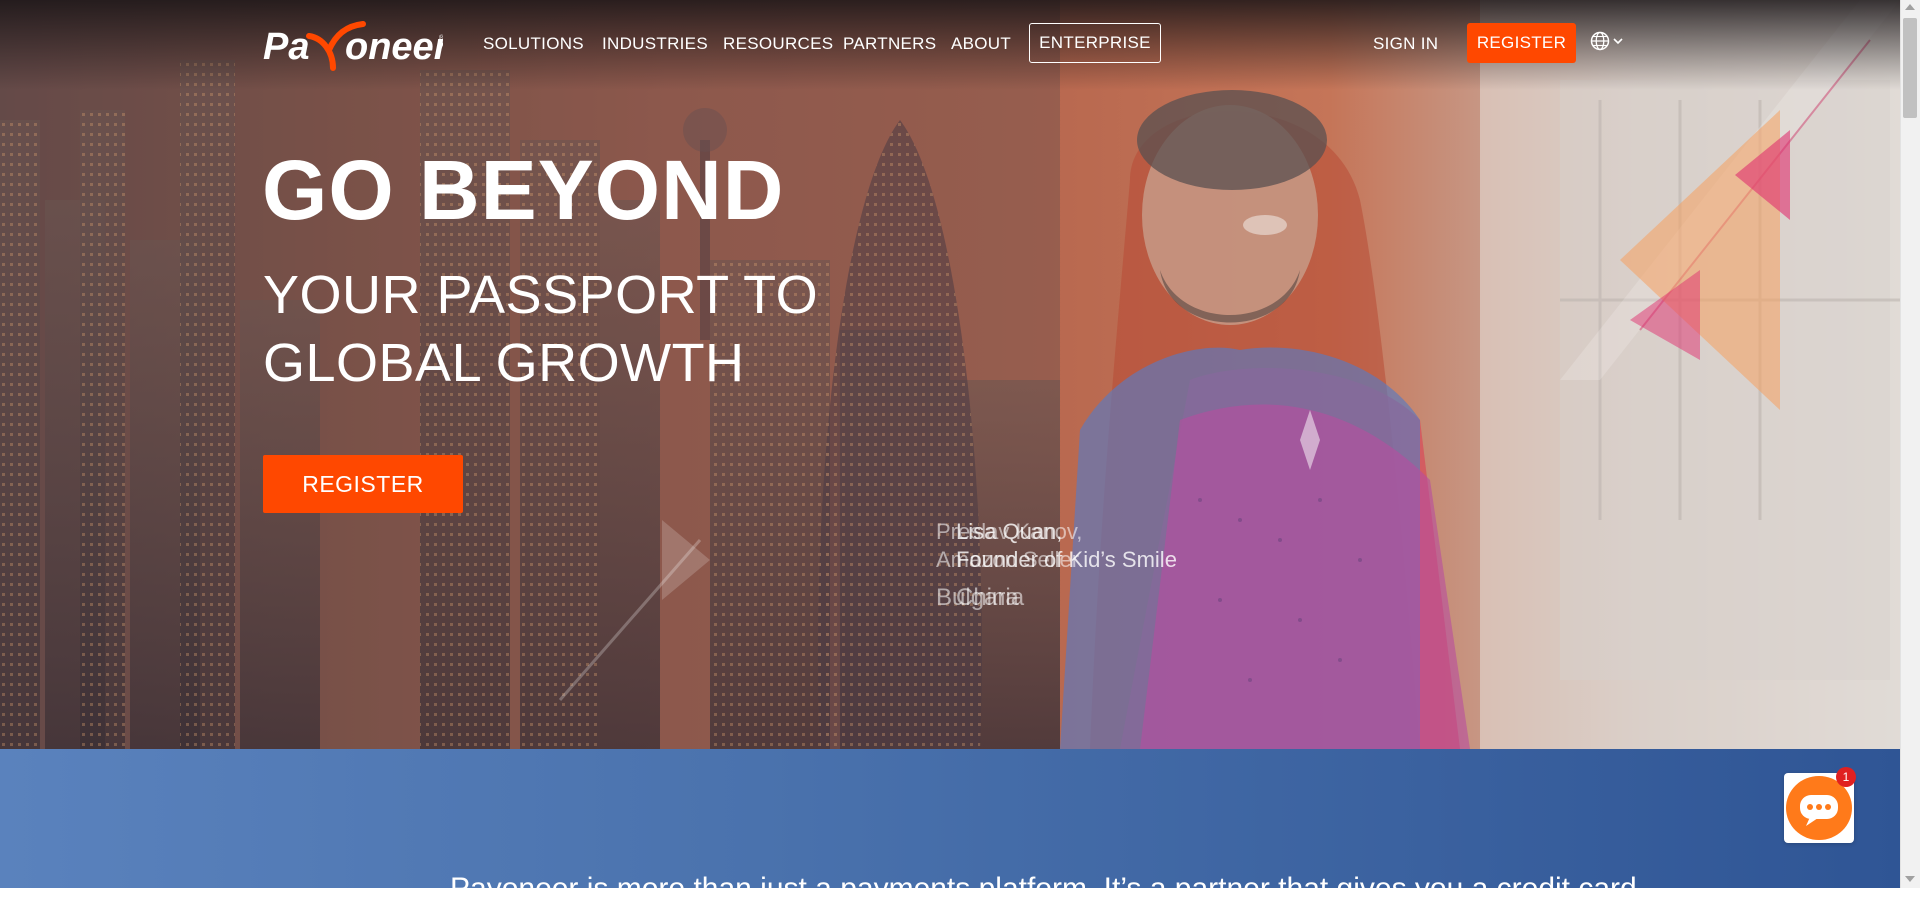 This screenshot has height=906, width=1920. I want to click on testimonial-b-role: Founder of Kid’s Smile, so click(1066, 559).